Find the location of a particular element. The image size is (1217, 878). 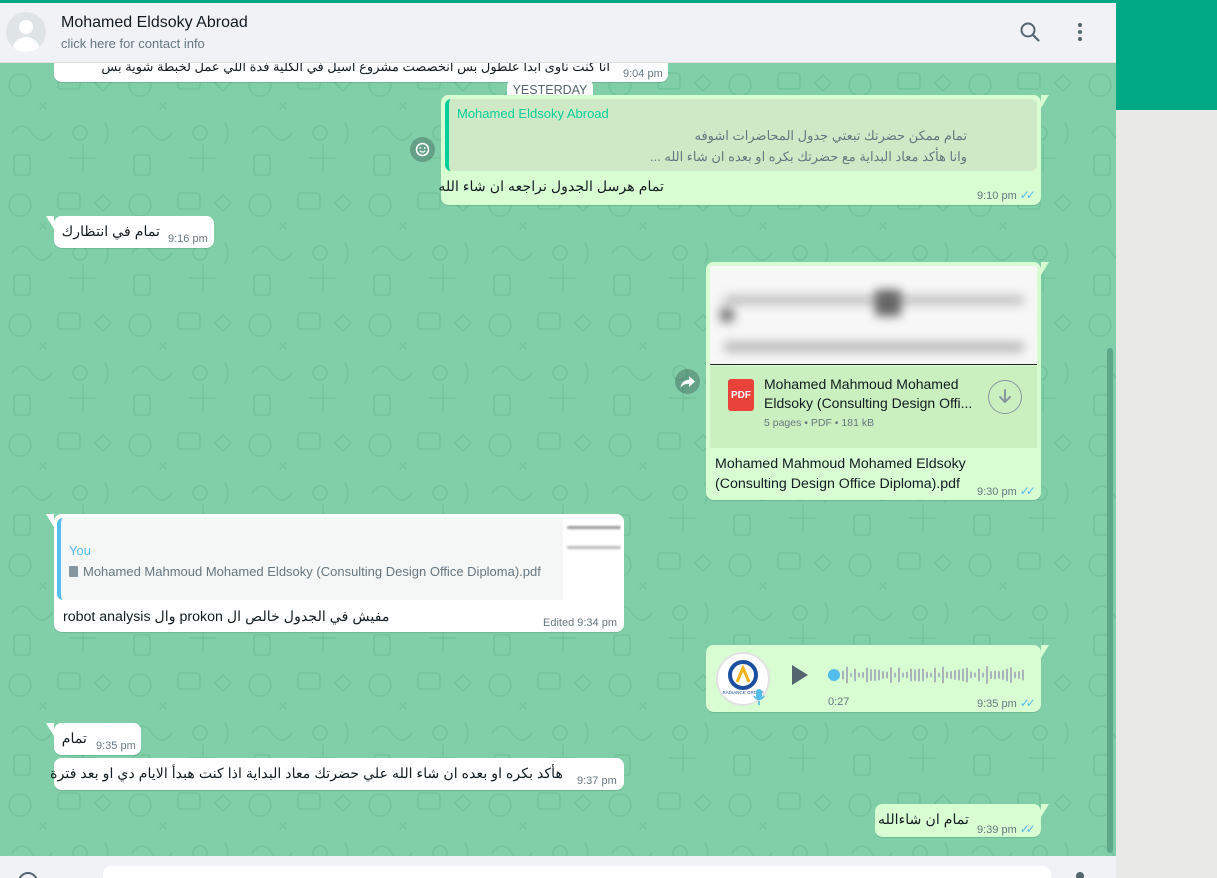

message-incoming: تمام في انتظارك 9:16 pm is located at coordinates (130, 232).